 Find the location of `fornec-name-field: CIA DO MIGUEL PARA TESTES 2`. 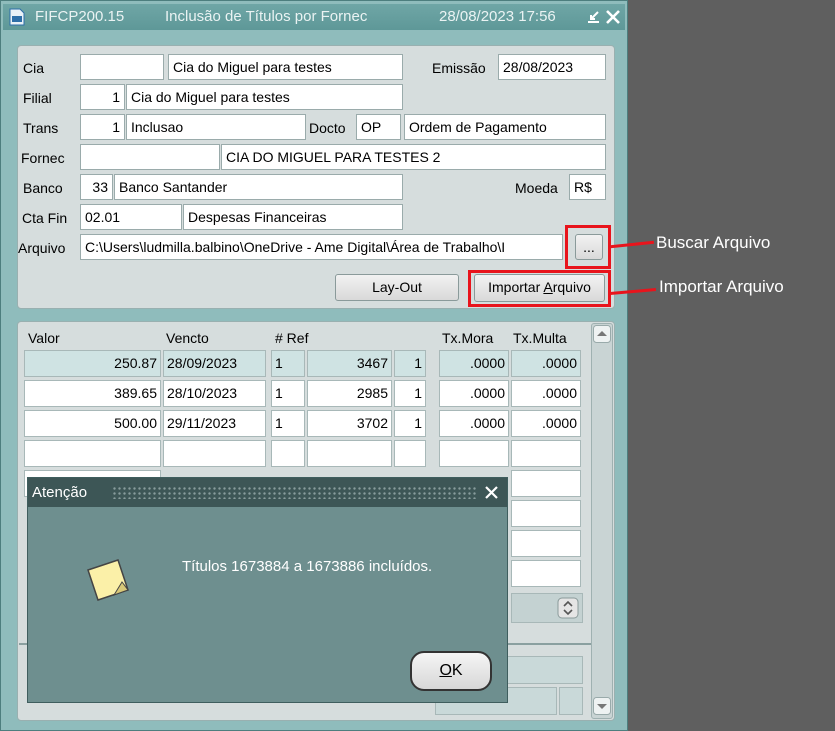

fornec-name-field: CIA DO MIGUEL PARA TESTES 2 is located at coordinates (413, 157).